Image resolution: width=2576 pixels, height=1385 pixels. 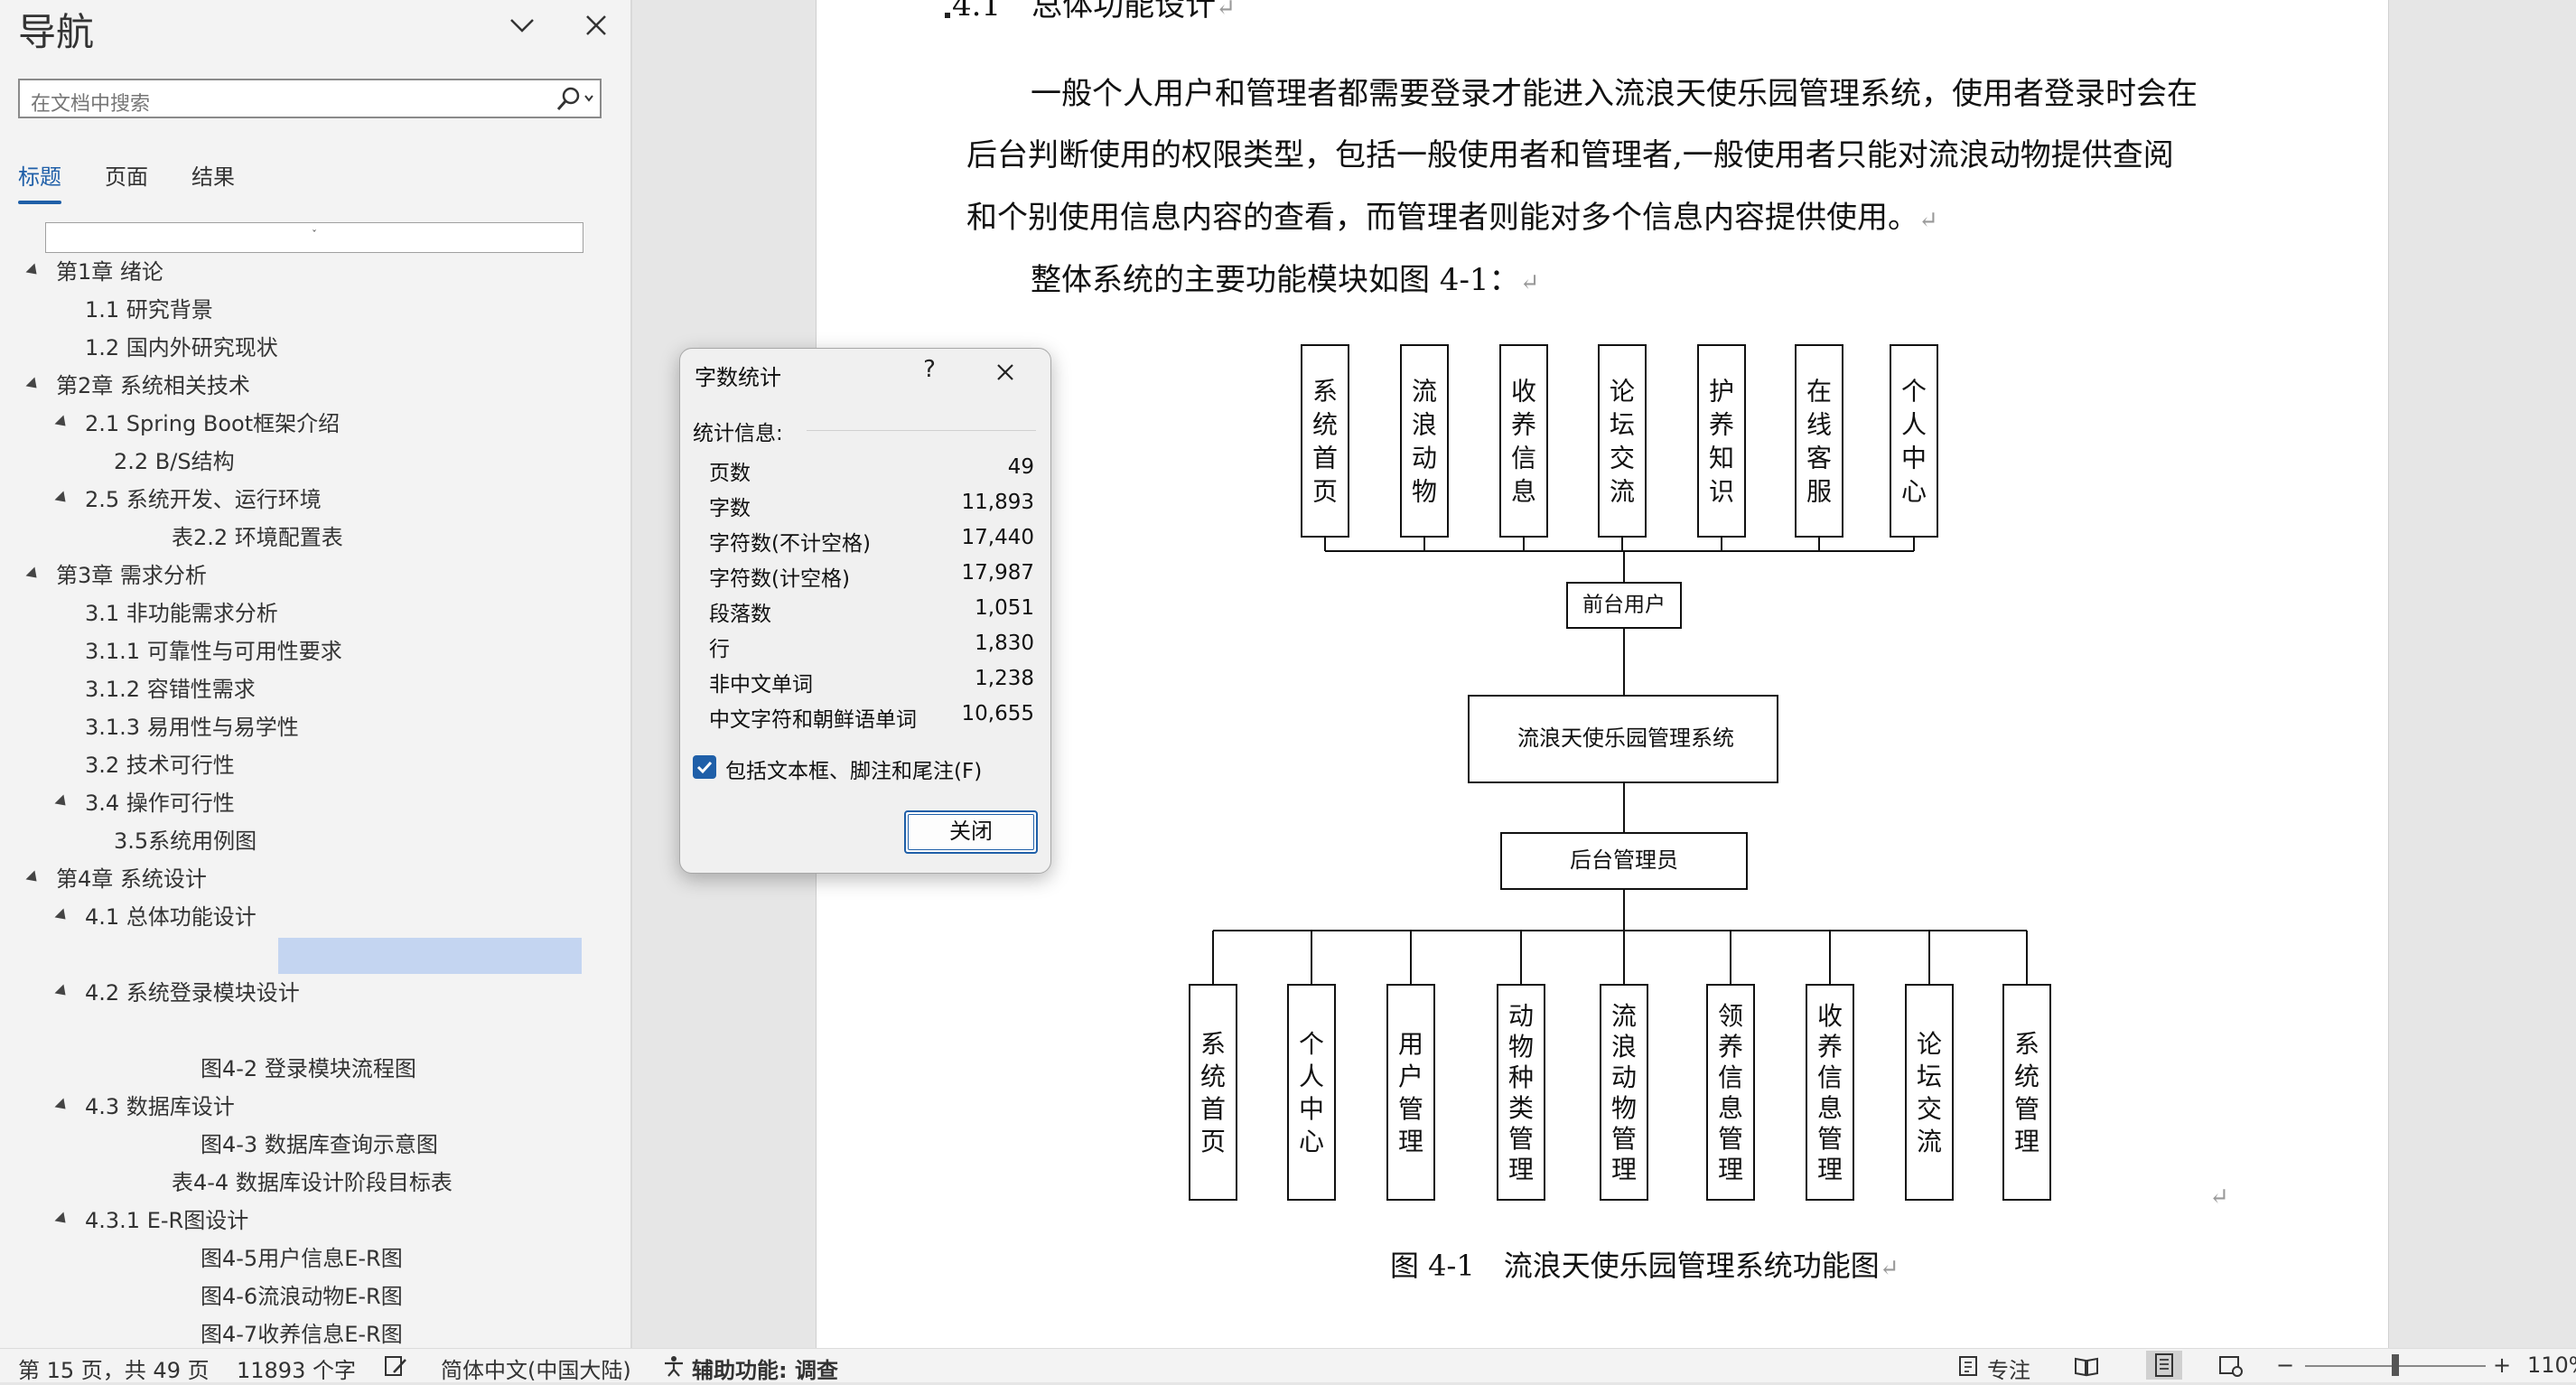 I want to click on nav-collapse-bar: ˇ, so click(x=314, y=237).